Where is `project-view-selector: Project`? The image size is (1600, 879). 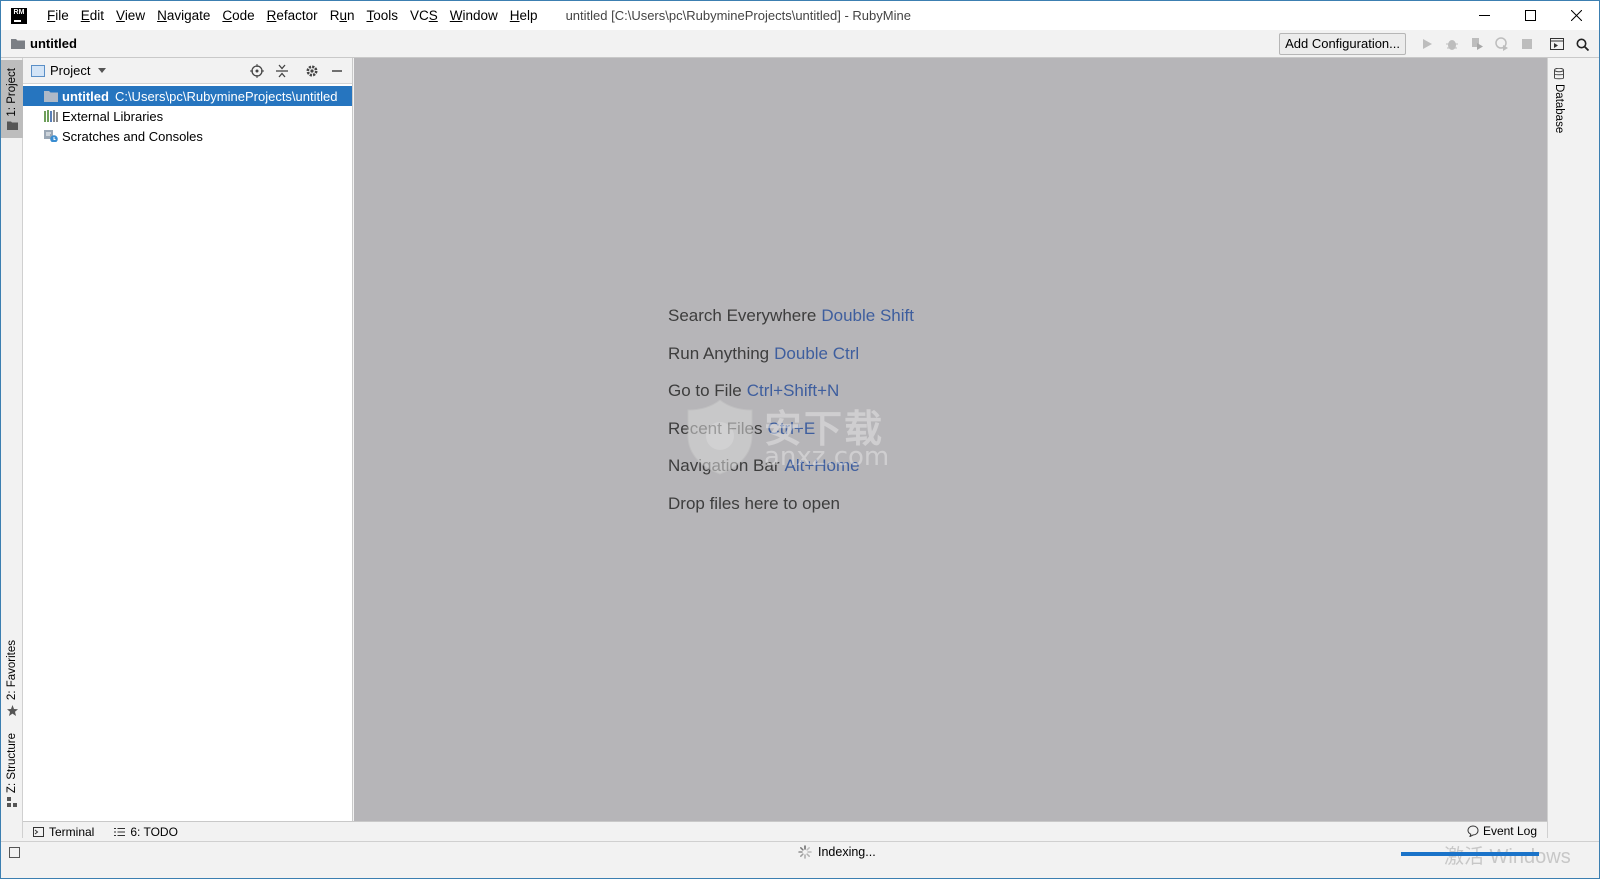
project-view-selector: Project is located at coordinates (70, 70).